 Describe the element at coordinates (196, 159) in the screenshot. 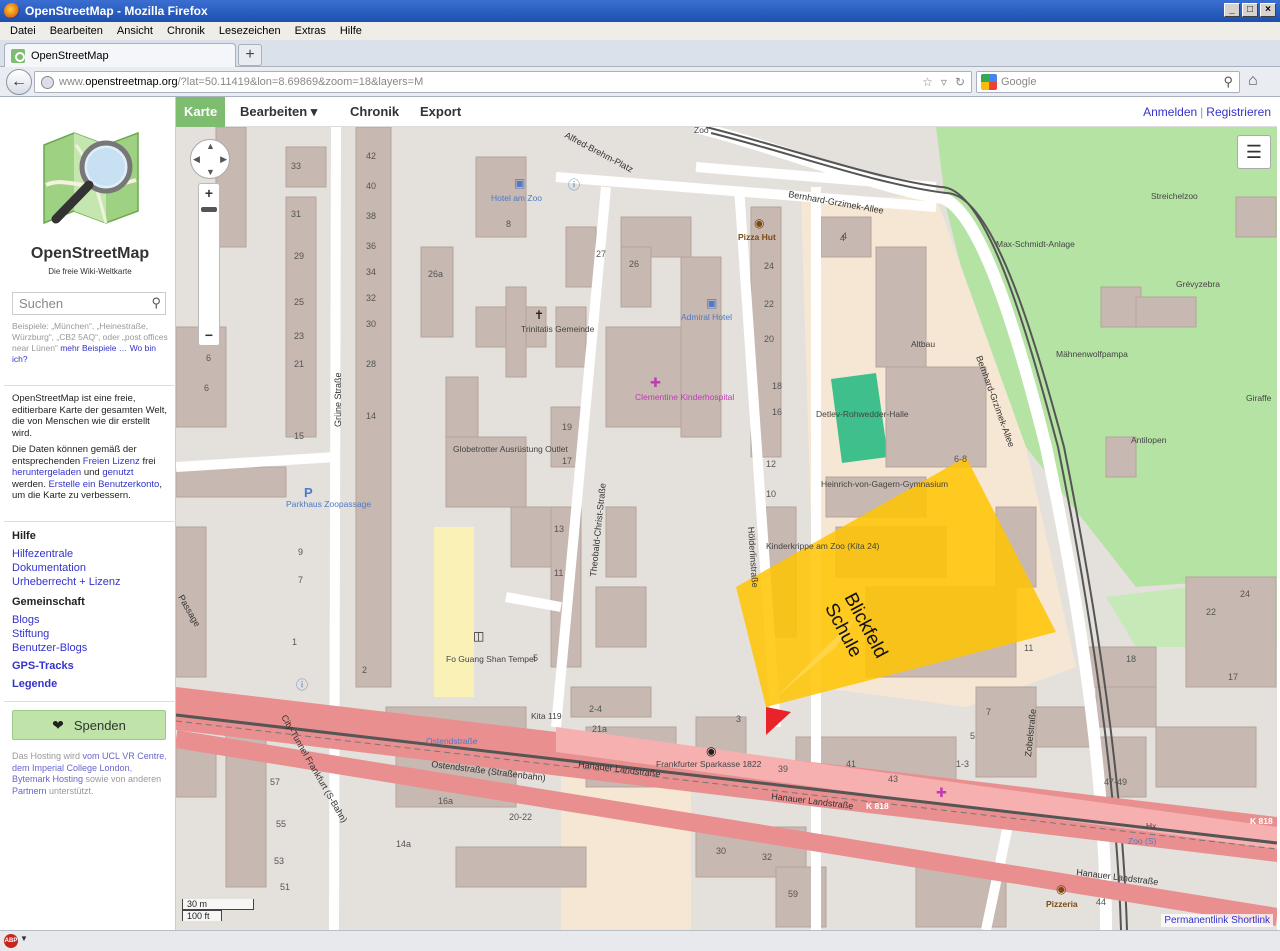

I see `pan-left-icon: ◀` at that location.